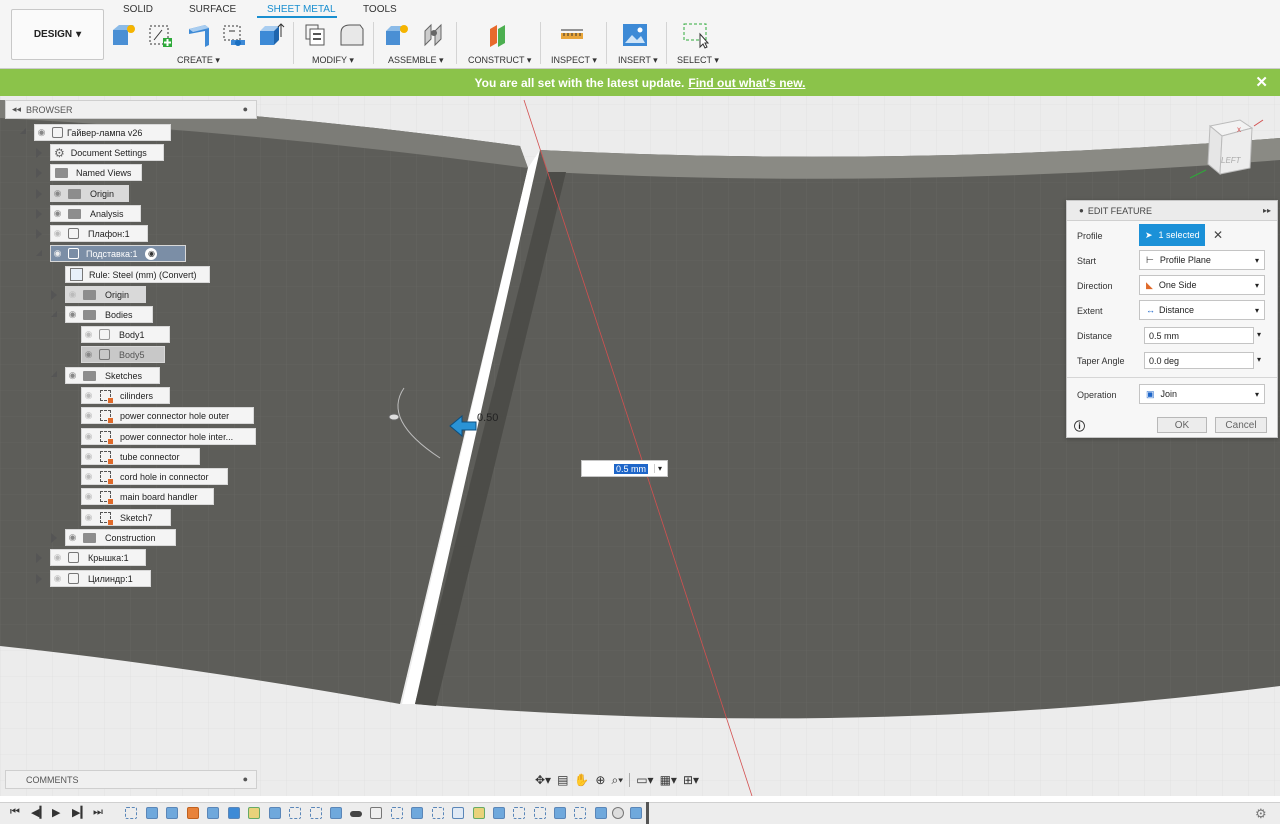 This screenshot has height=824, width=1280. Describe the element at coordinates (80, 812) in the screenshot. I see `step-forward-icon: ▶▎` at that location.